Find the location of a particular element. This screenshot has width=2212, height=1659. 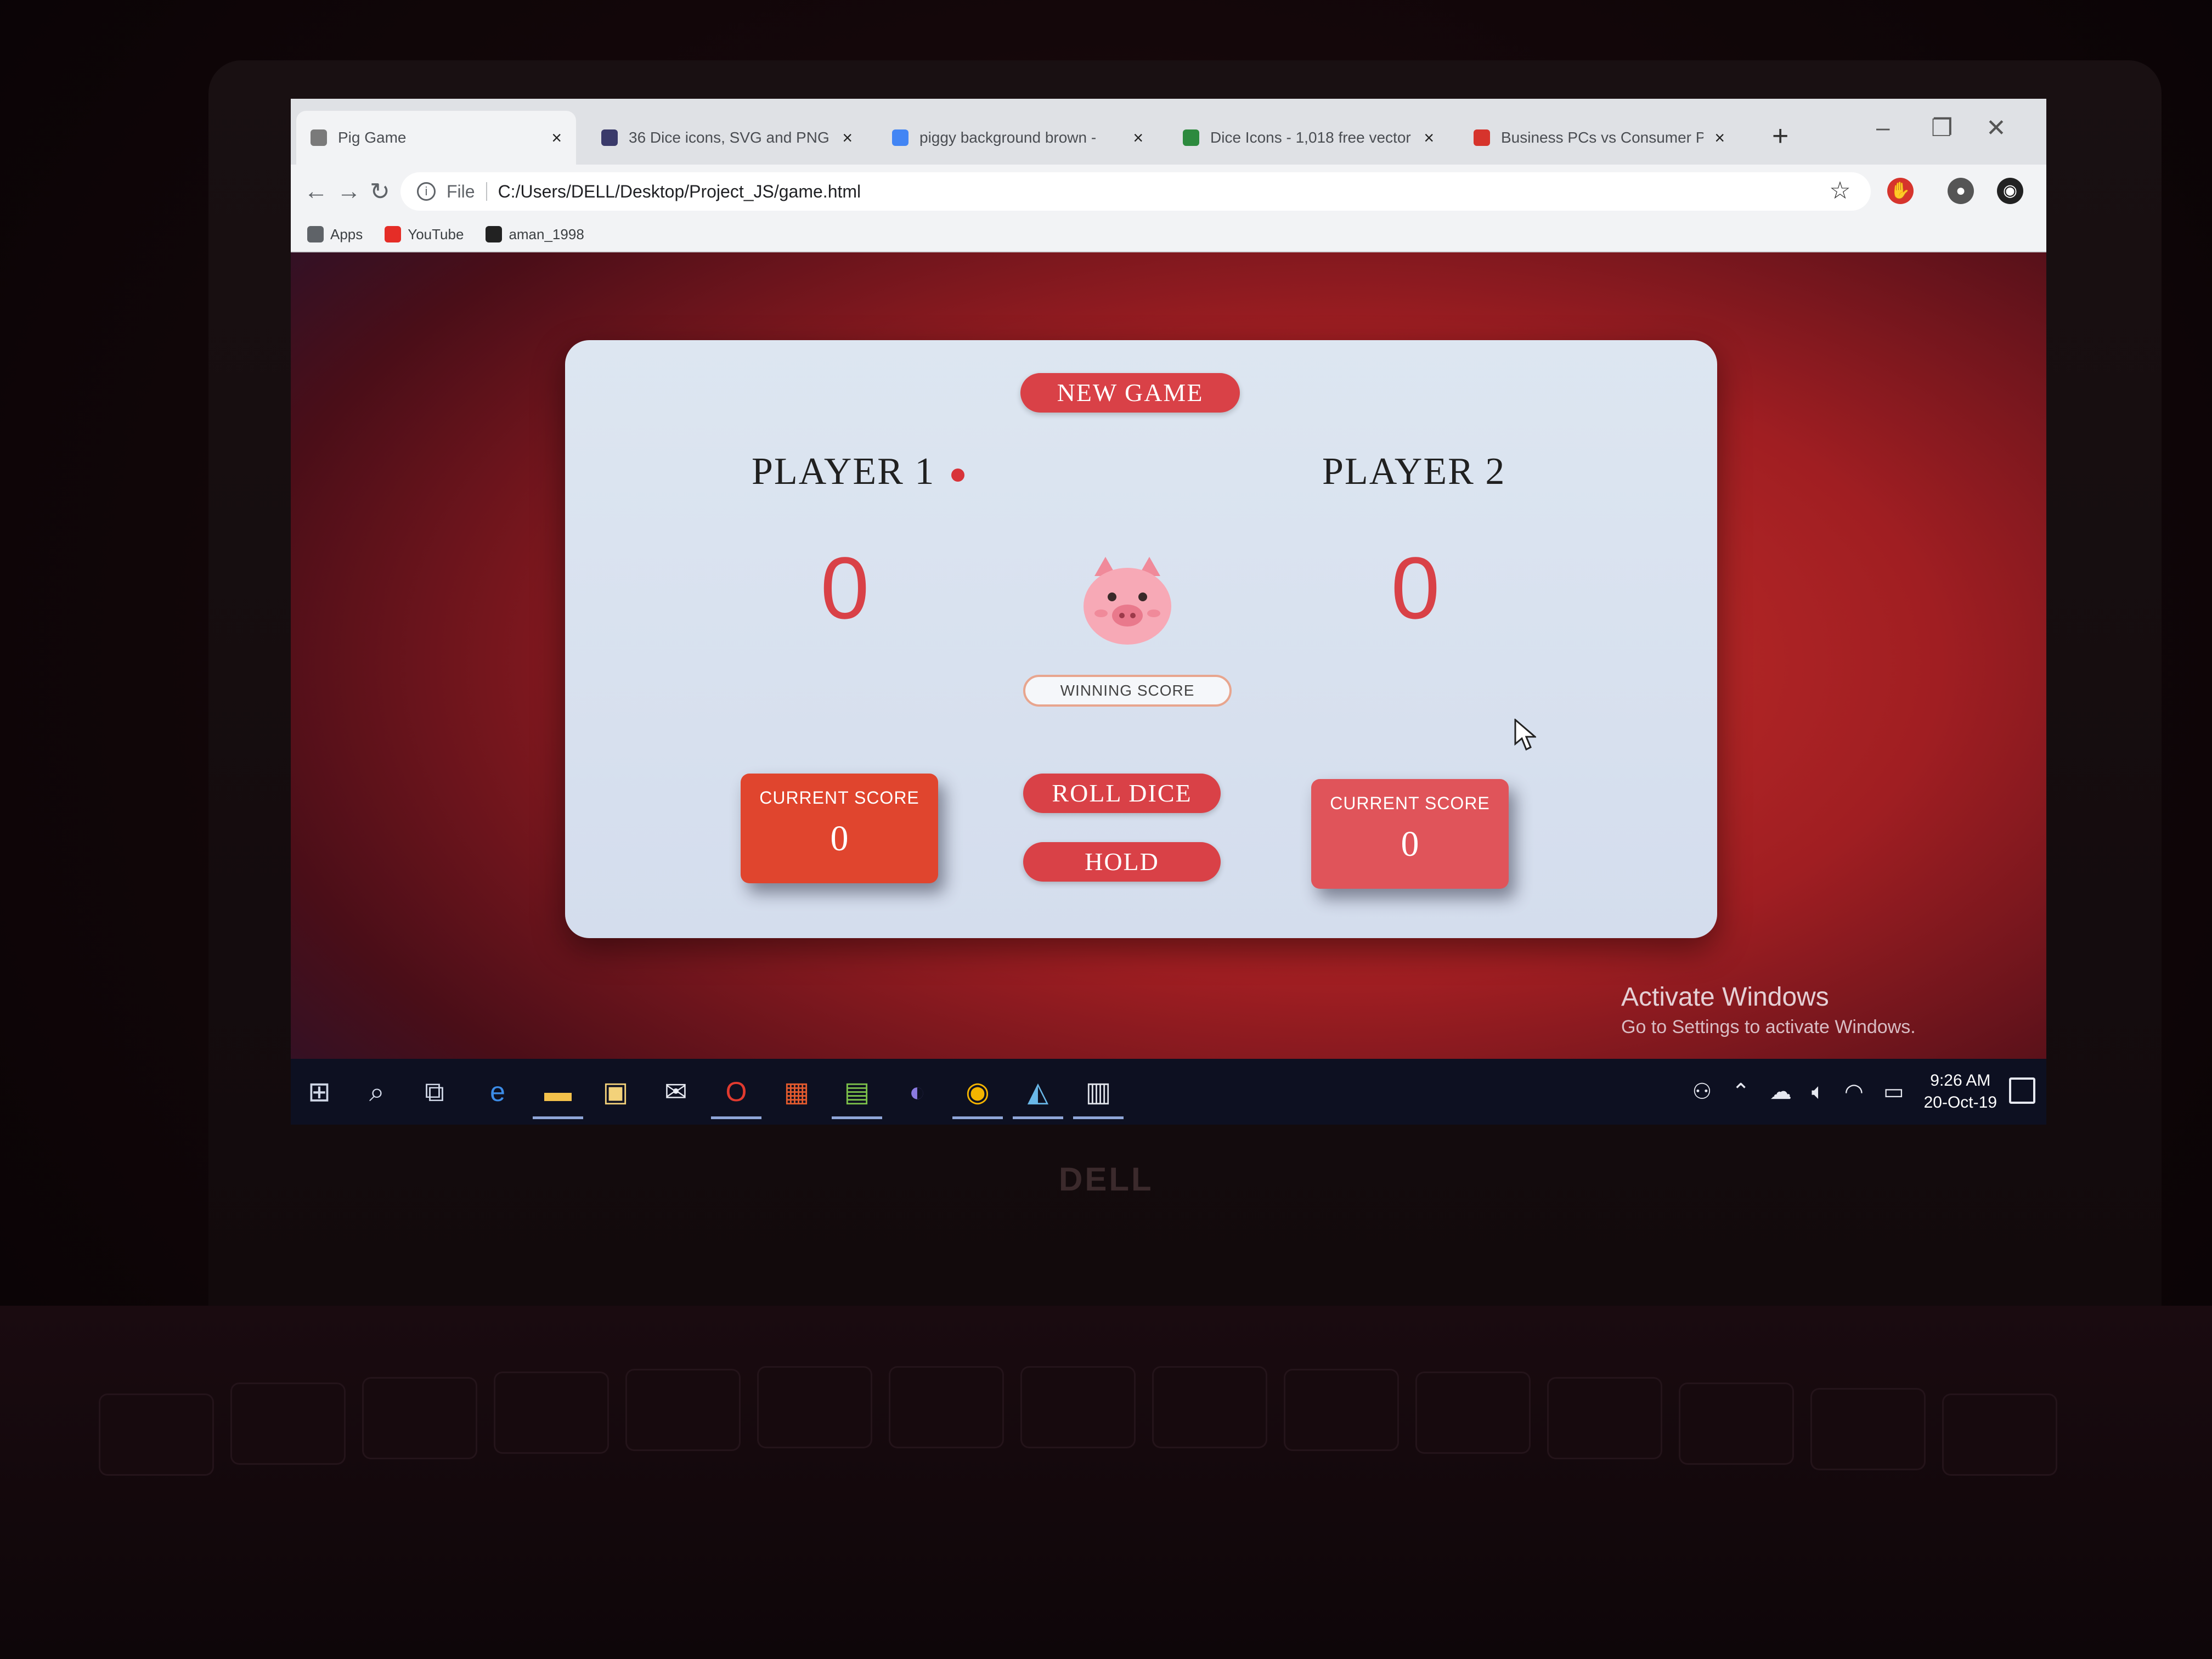

bookmark-star-icon: ☆ is located at coordinates (1840, 191).